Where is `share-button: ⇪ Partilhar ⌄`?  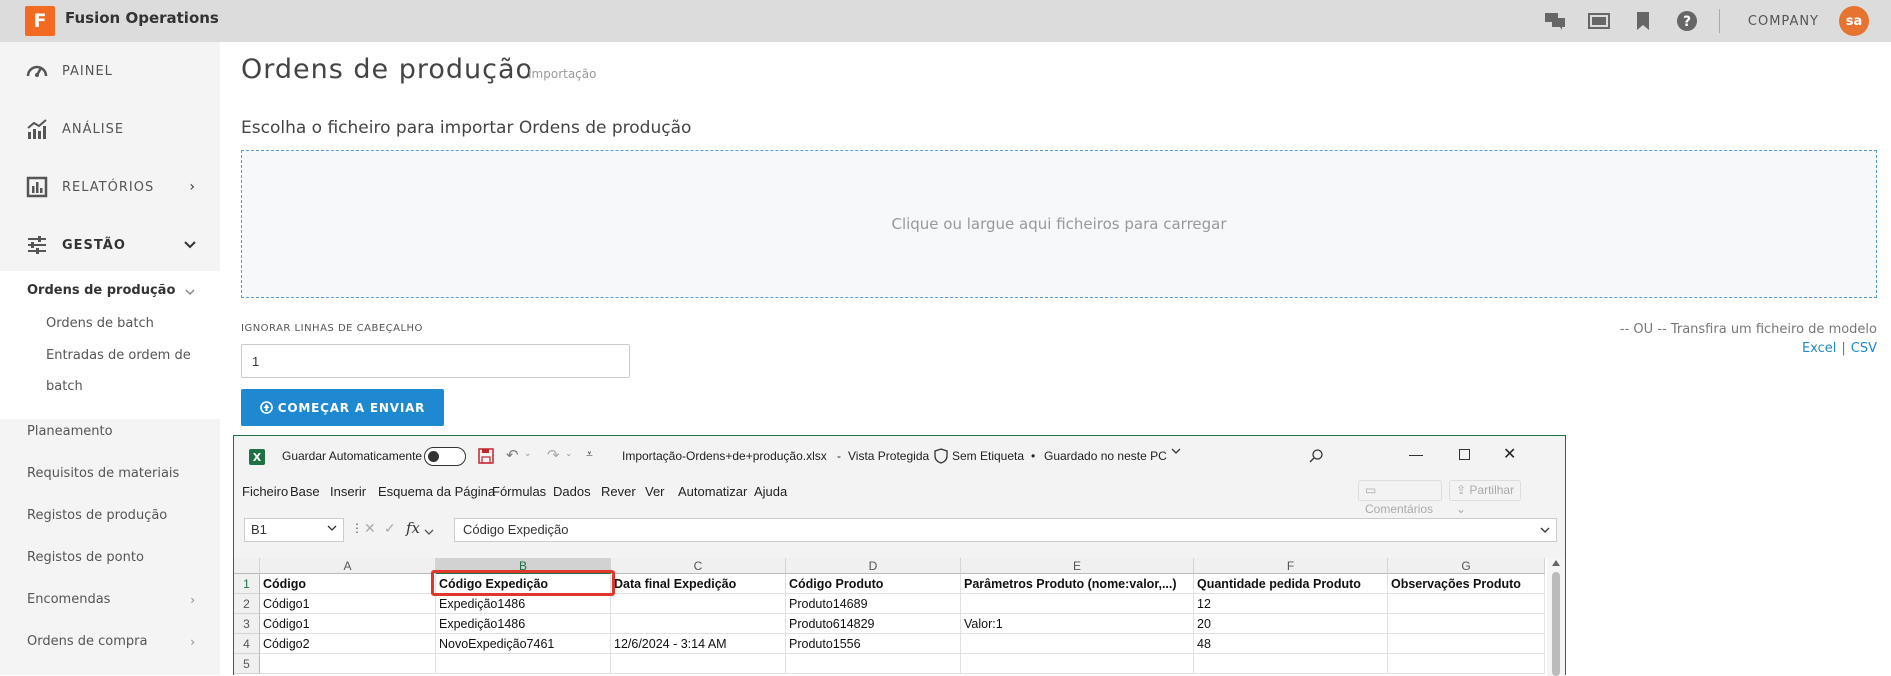
share-button: ⇪ Partilhar ⌄ is located at coordinates (1485, 498).